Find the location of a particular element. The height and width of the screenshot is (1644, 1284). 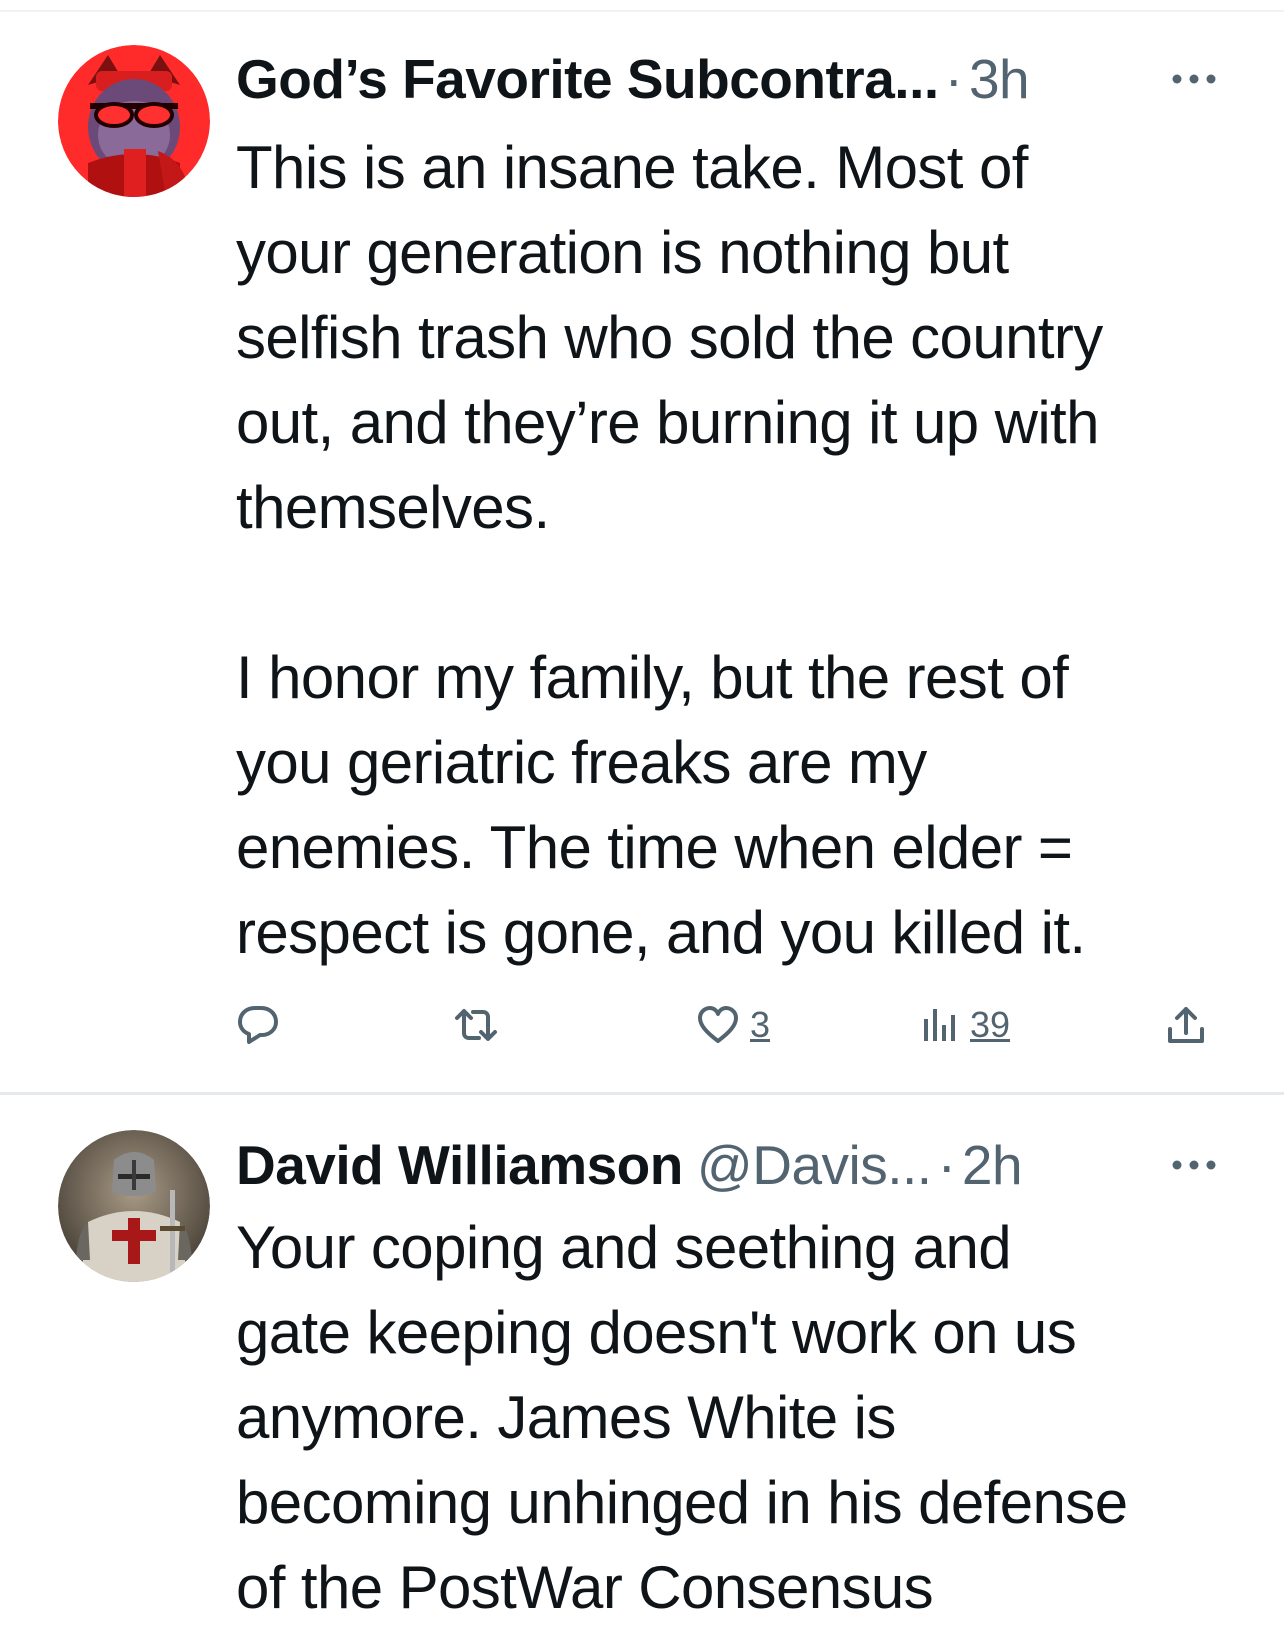

heart-icon is located at coordinates (718, 1024).